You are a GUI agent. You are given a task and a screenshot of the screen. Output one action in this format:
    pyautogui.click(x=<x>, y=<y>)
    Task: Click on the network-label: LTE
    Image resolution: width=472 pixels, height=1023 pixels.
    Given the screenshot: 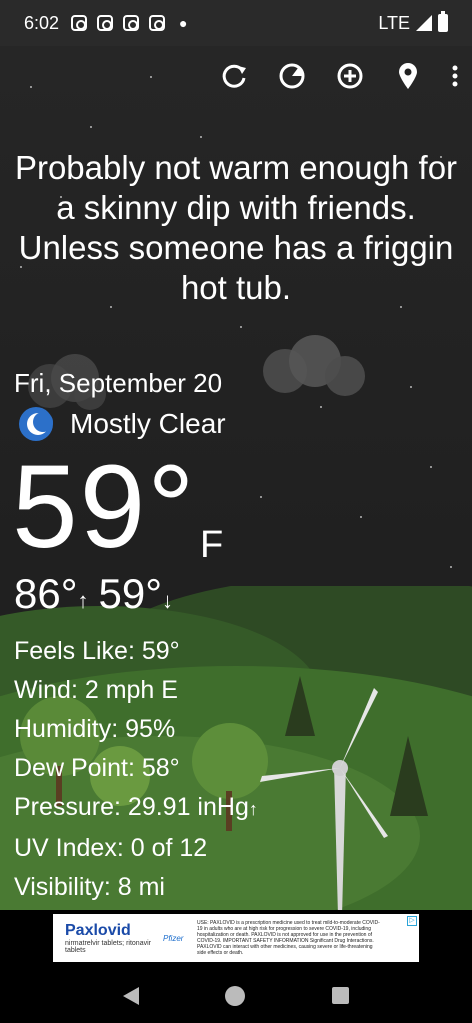 What is the action you would take?
    pyautogui.click(x=394, y=22)
    